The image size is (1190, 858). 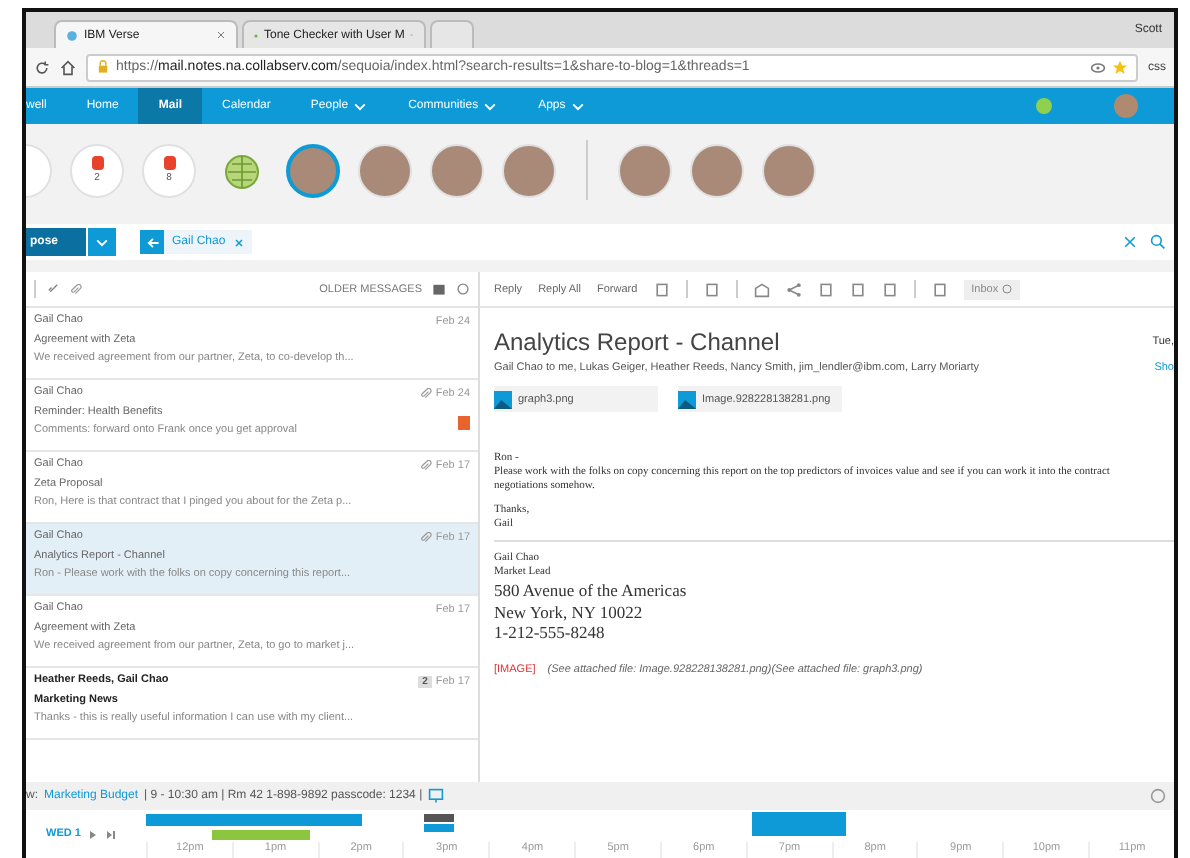 I want to click on home-icon, so click(x=68, y=67).